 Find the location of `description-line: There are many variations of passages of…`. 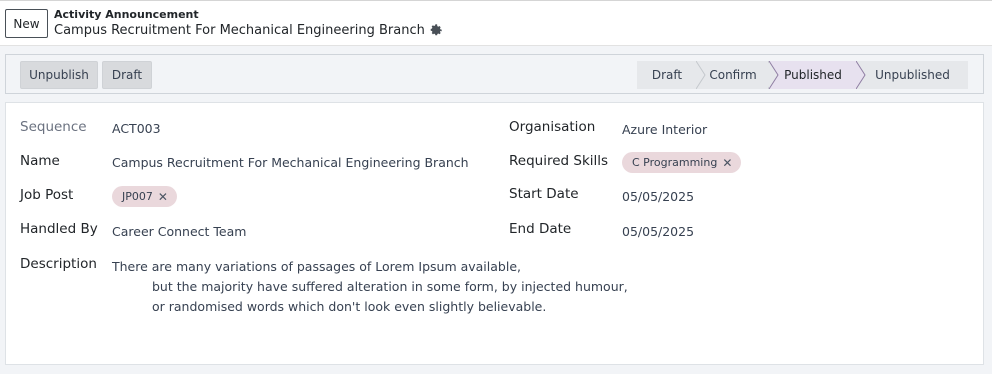

description-line: There are many variations of passages of… is located at coordinates (316, 266).